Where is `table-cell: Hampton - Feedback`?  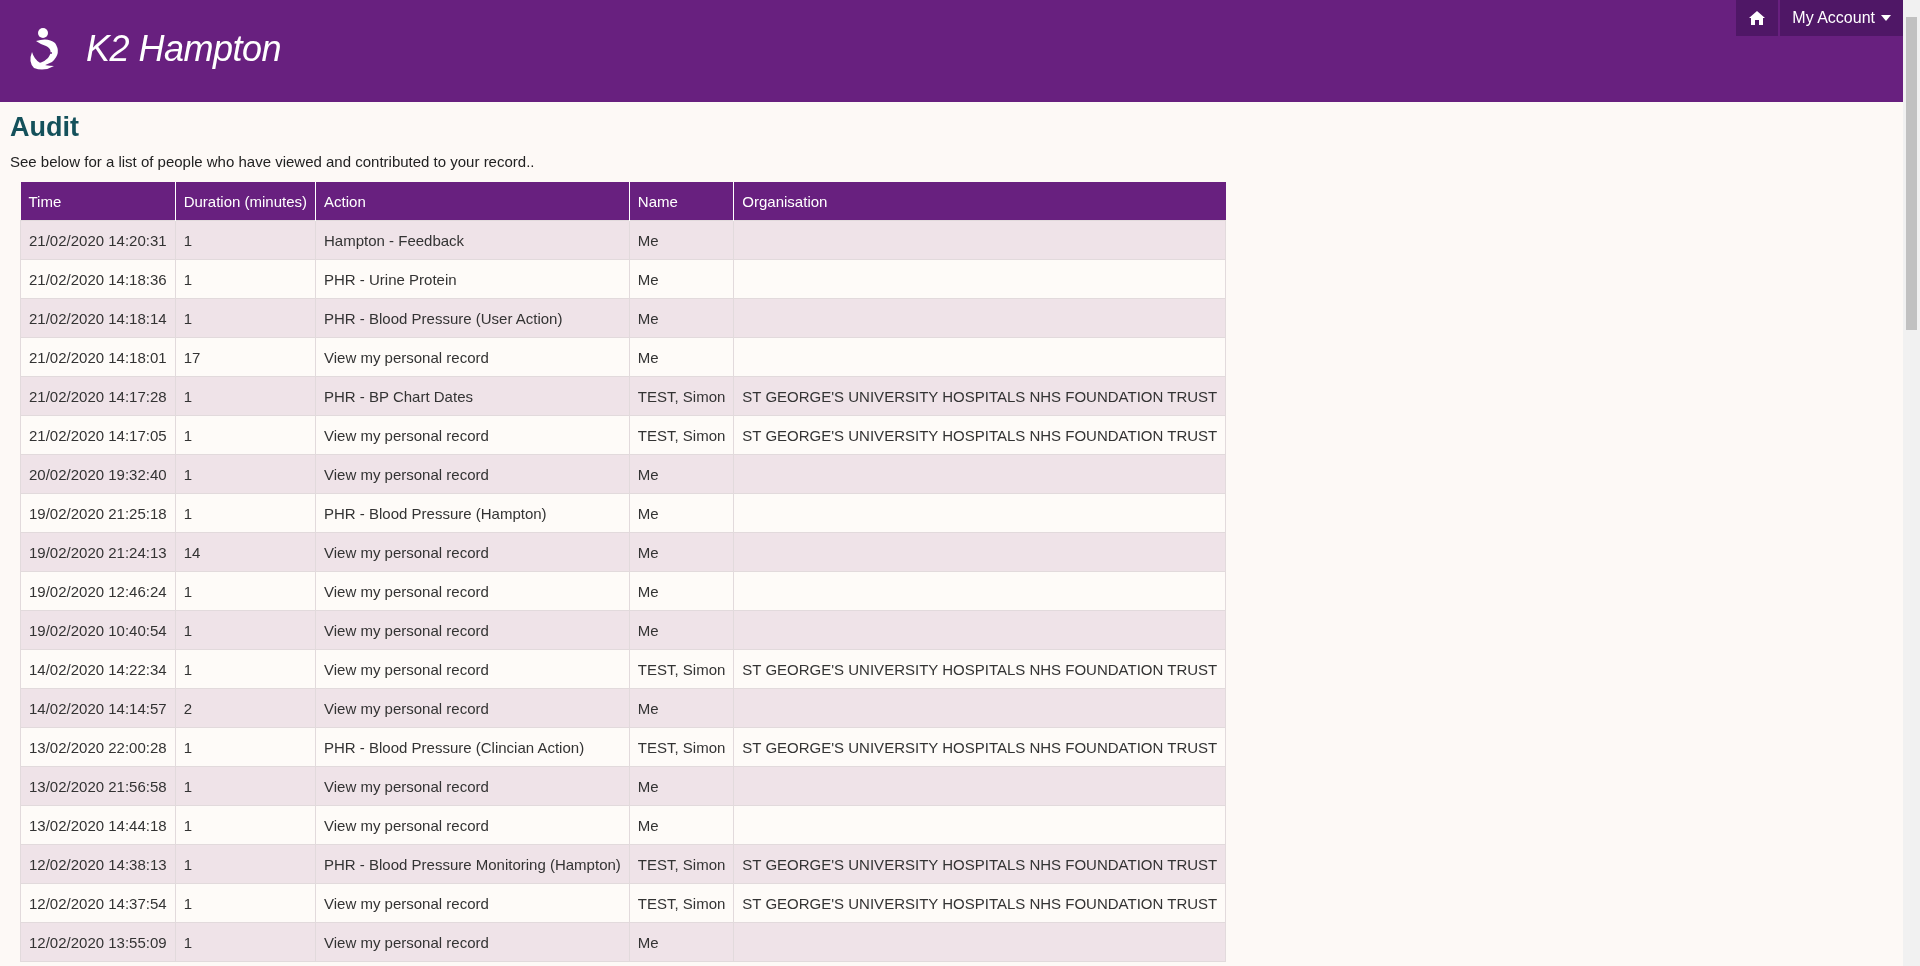
table-cell: Hampton - Feedback is located at coordinates (472, 240).